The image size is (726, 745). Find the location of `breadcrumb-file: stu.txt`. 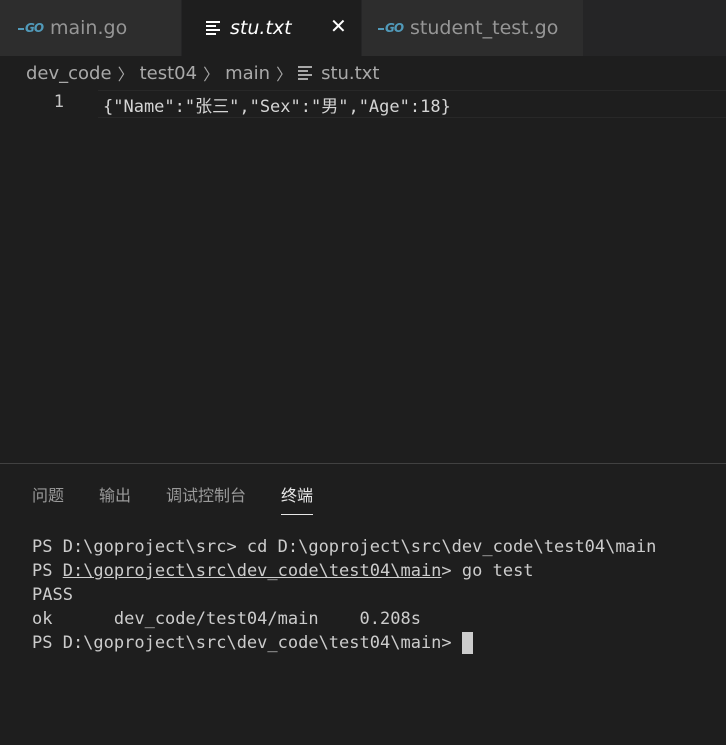

breadcrumb-file: stu.txt is located at coordinates (350, 73).